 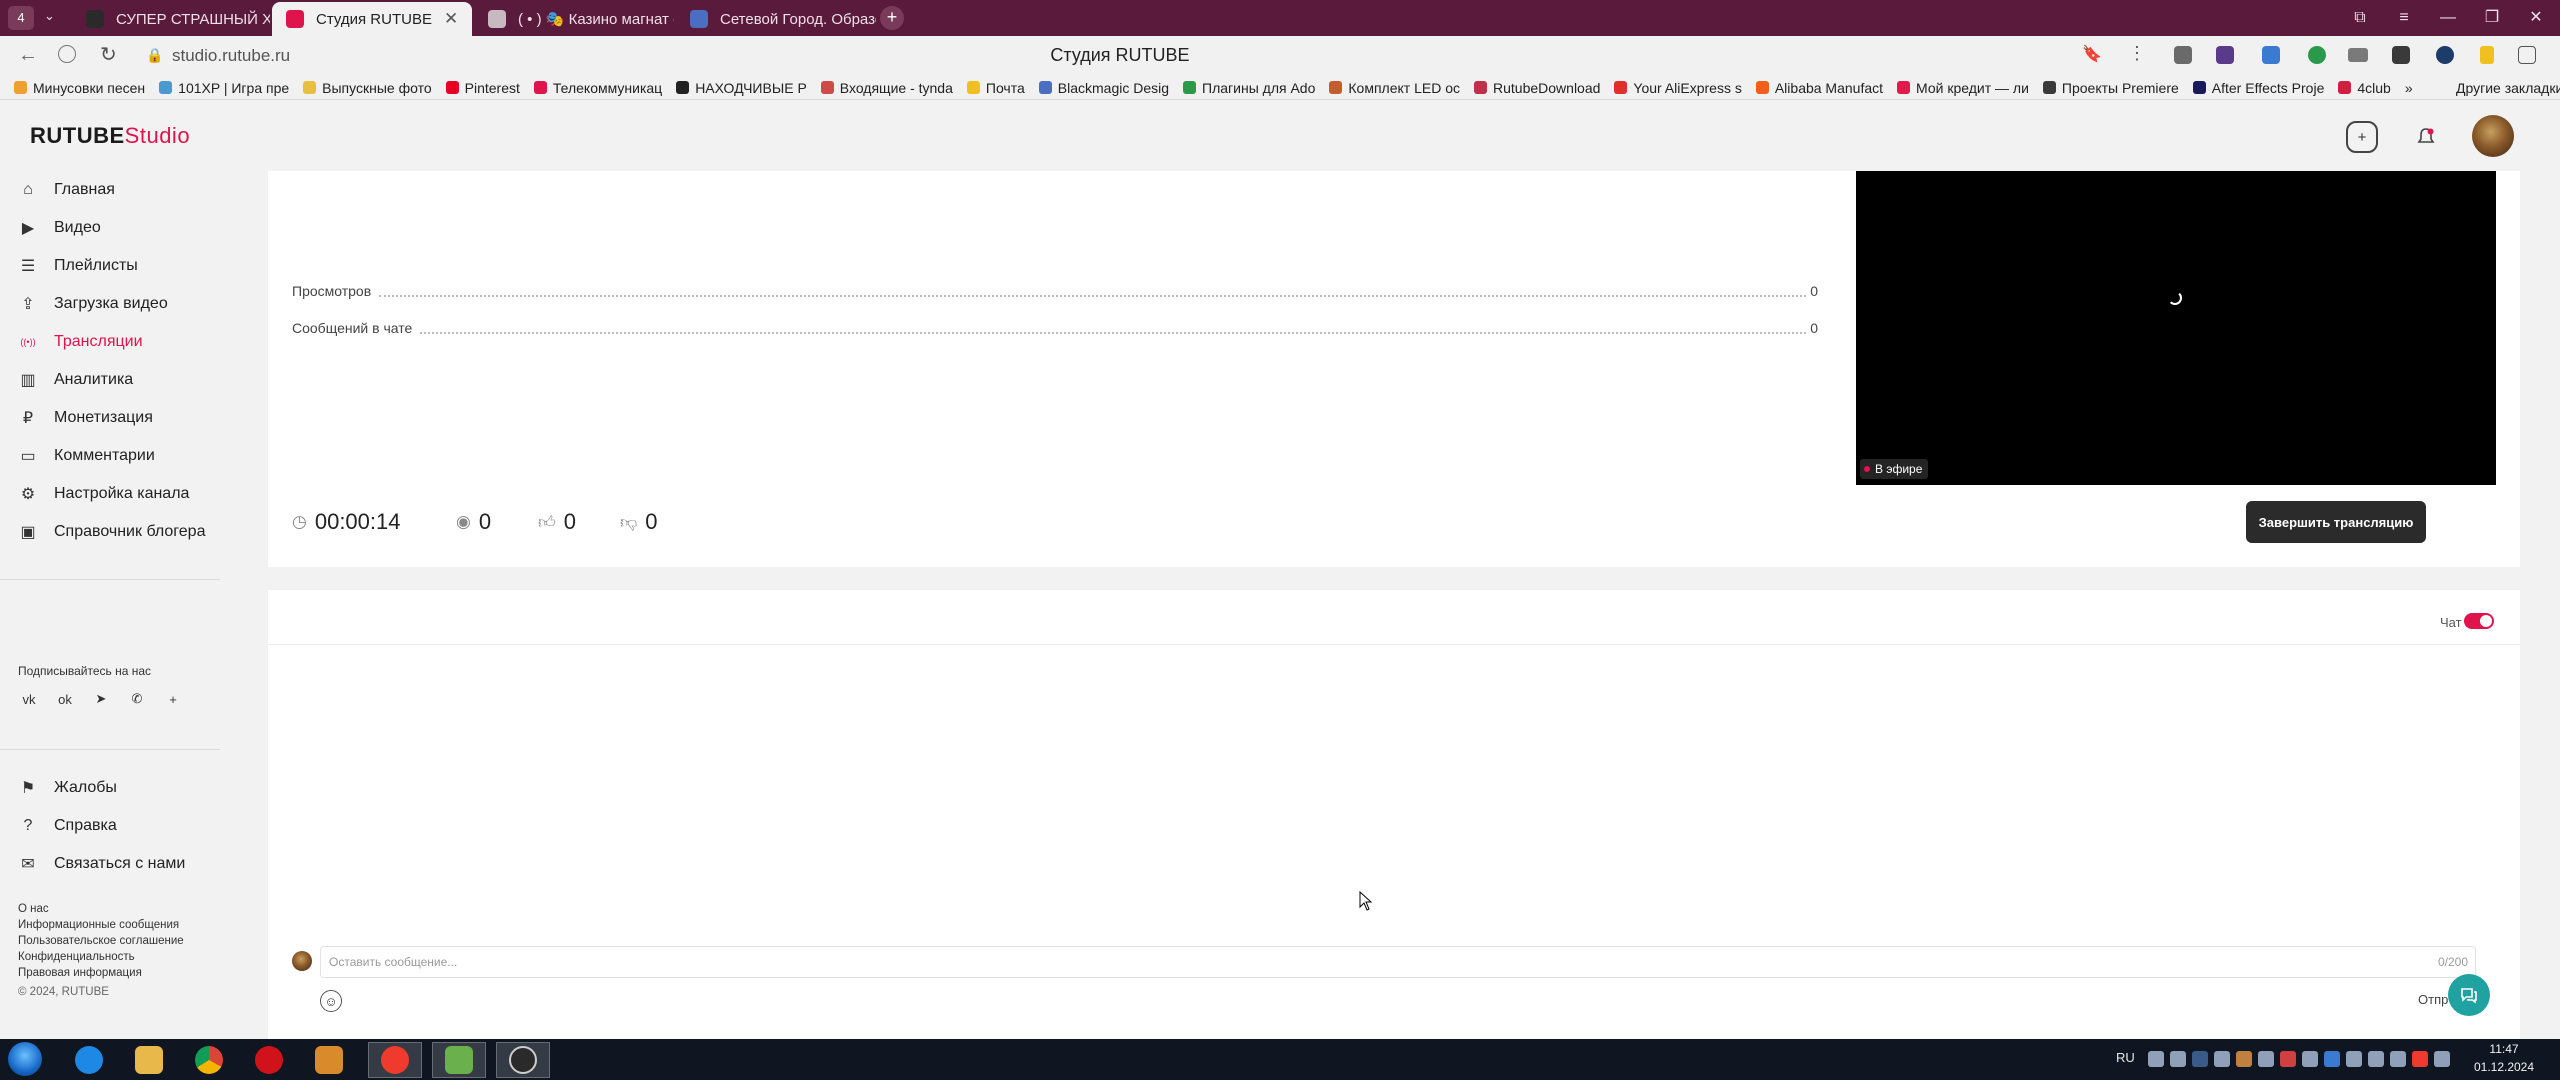 What do you see at coordinates (2493, 136) in the screenshot?
I see `user-avatar` at bounding box center [2493, 136].